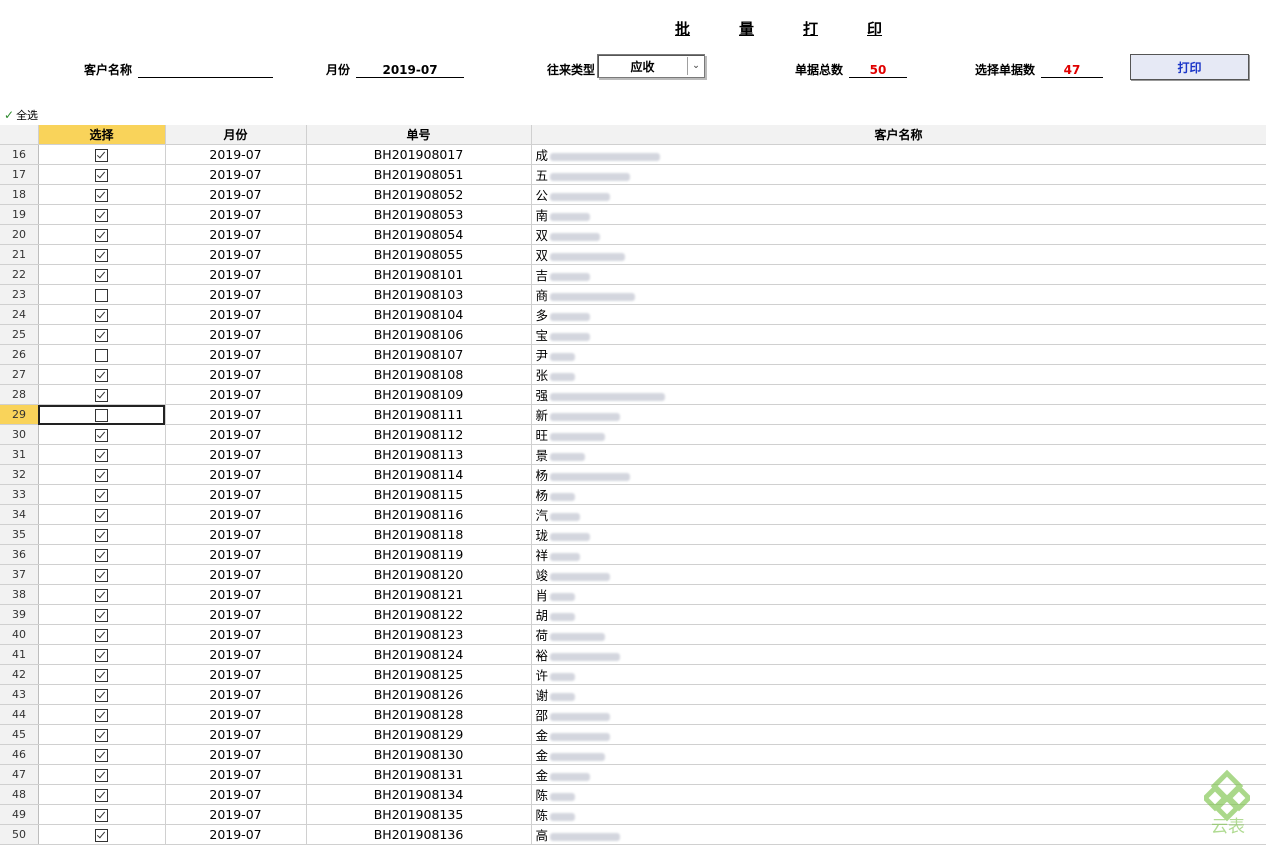  What do you see at coordinates (419, 494) in the screenshot?
I see `number-cell: BH201908115` at bounding box center [419, 494].